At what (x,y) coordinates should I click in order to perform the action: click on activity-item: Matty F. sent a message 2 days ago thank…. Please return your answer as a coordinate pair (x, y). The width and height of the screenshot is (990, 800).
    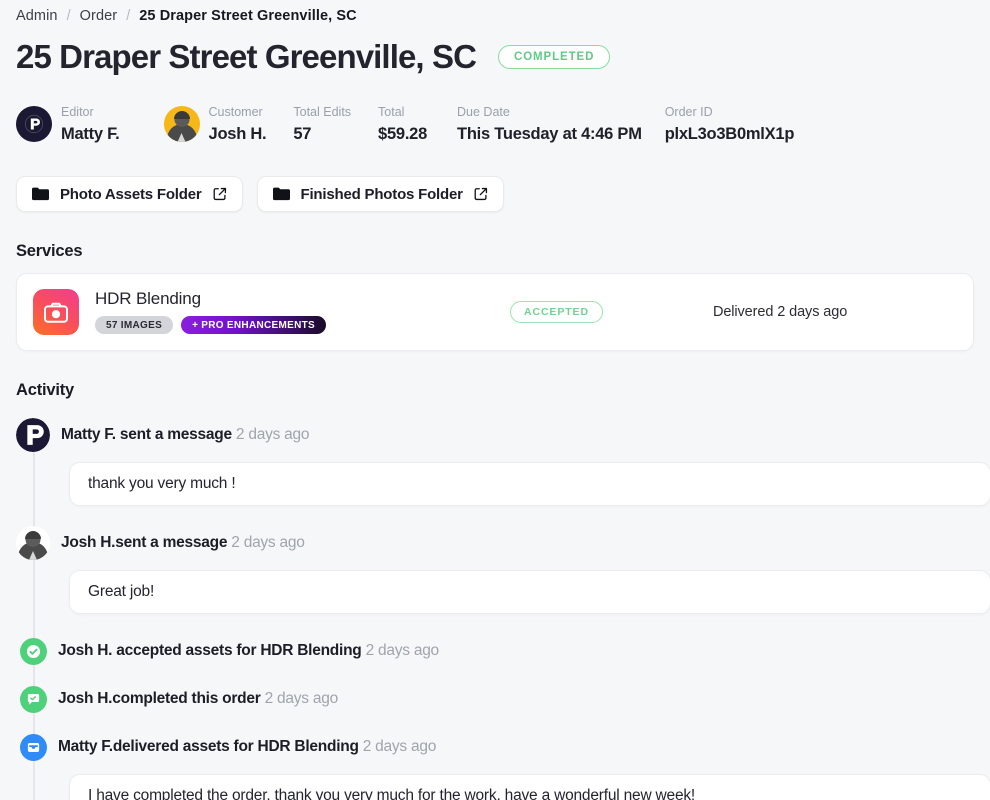
    Looking at the image, I should click on (503, 462).